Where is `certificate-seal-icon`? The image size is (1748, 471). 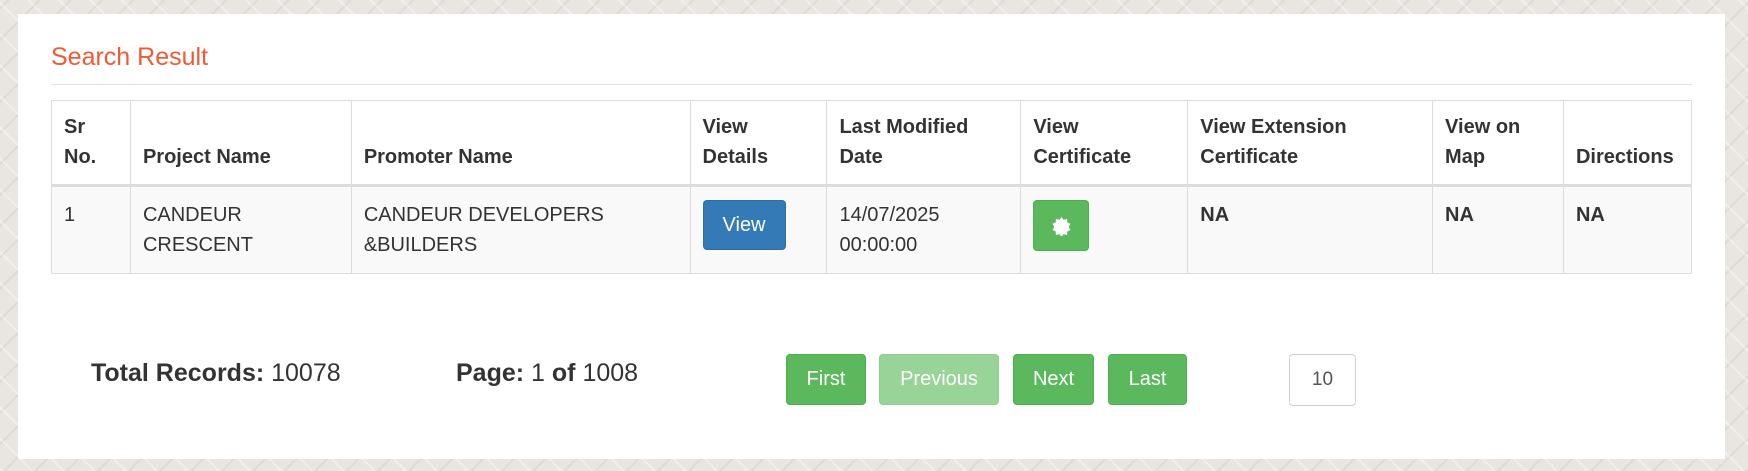 certificate-seal-icon is located at coordinates (1061, 226).